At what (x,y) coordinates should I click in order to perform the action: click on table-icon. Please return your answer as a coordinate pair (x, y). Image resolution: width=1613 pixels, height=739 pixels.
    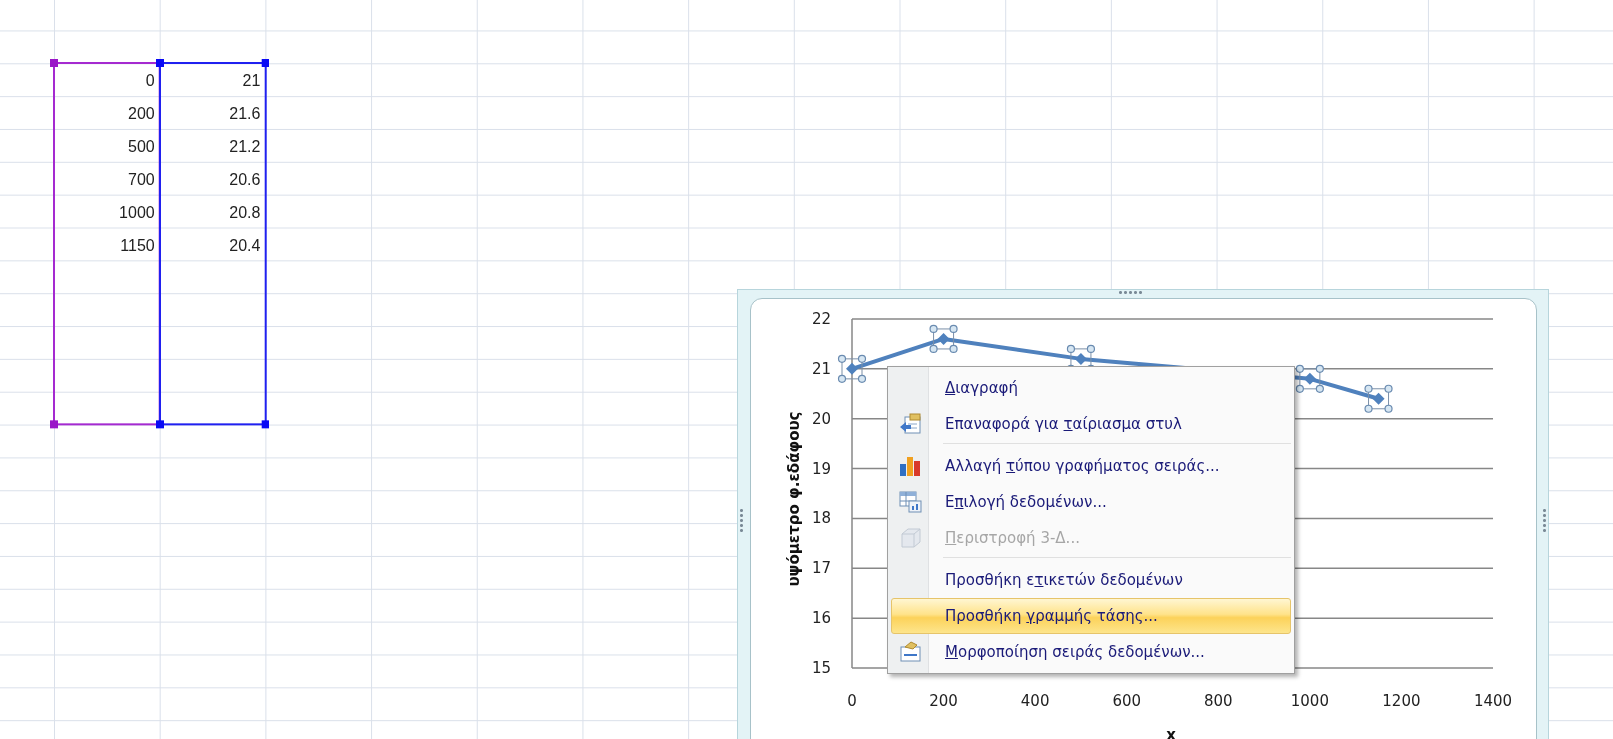
    Looking at the image, I should click on (911, 502).